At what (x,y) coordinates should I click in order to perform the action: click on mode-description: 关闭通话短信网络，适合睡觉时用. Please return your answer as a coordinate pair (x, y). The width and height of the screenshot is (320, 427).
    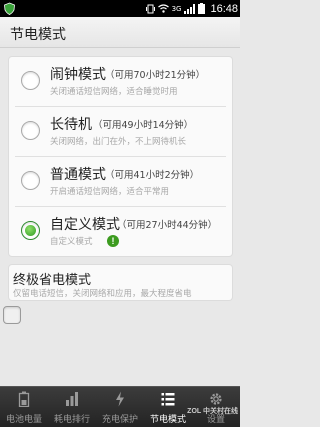
    Looking at the image, I should click on (114, 92).